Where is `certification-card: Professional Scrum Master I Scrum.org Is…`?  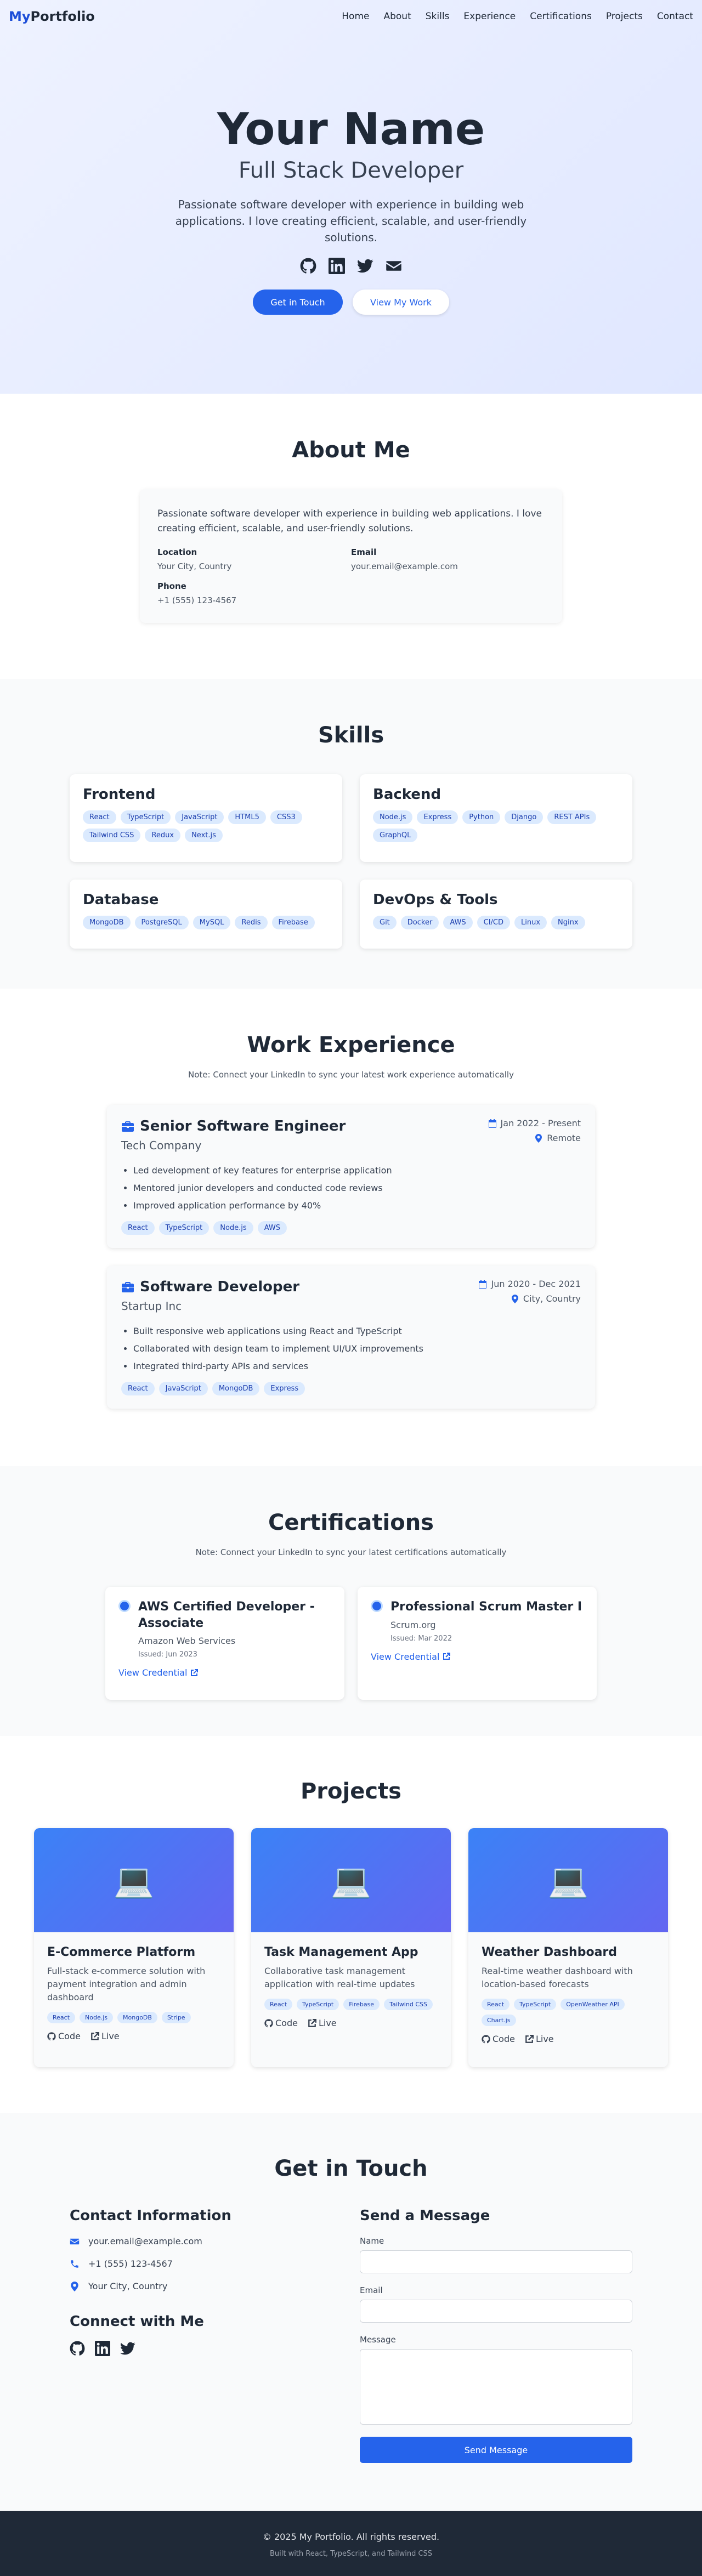 certification-card: Professional Scrum Master I Scrum.org Is… is located at coordinates (477, 1643).